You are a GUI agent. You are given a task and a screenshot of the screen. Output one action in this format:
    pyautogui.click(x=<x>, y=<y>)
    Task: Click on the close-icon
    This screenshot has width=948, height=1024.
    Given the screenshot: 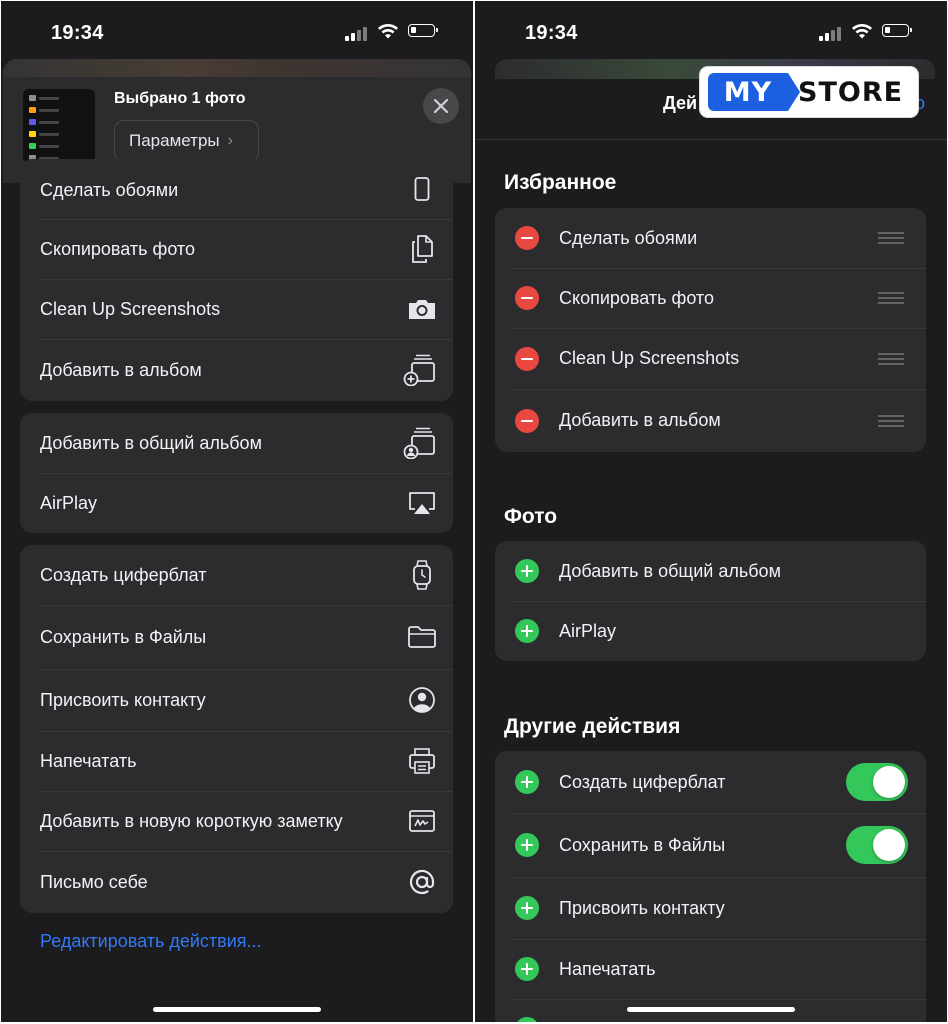 What is the action you would take?
    pyautogui.click(x=441, y=106)
    